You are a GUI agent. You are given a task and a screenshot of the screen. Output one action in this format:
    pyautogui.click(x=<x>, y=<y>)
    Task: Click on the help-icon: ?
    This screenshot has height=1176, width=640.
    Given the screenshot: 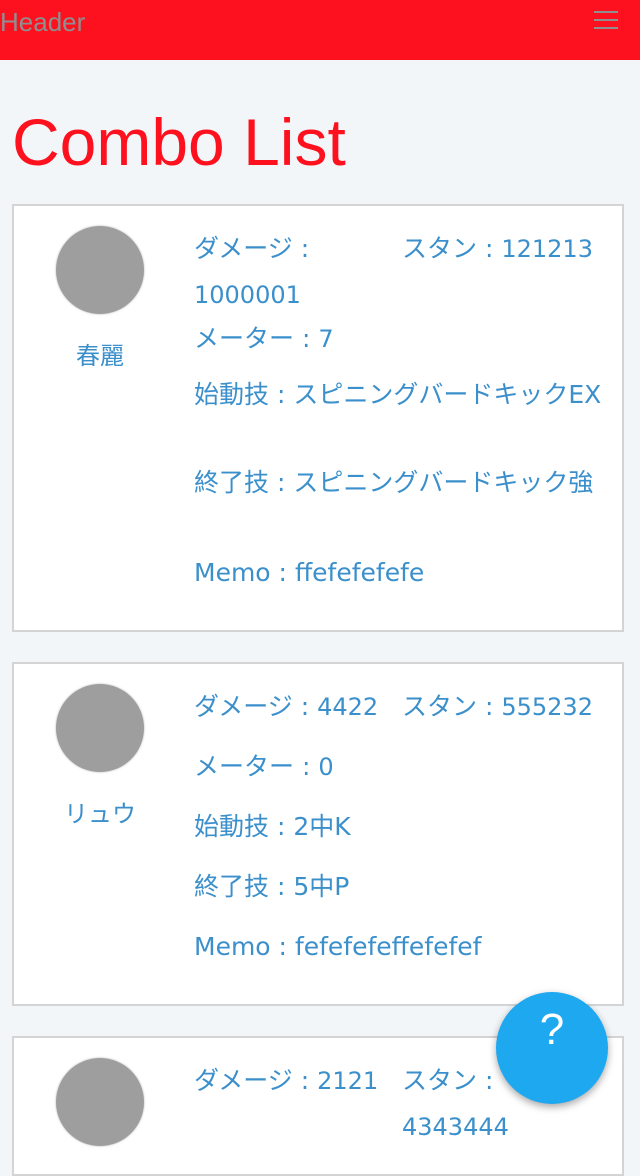 What is the action you would take?
    pyautogui.click(x=552, y=1029)
    